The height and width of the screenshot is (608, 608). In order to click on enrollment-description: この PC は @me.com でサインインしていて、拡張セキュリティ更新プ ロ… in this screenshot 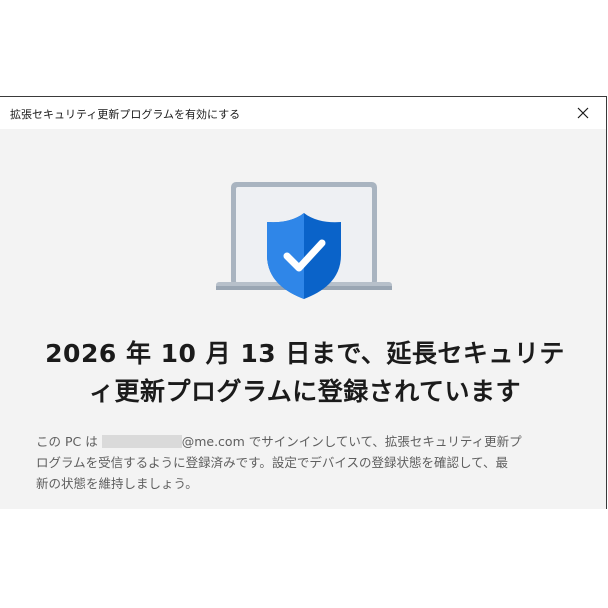, I will do `click(306, 462)`.